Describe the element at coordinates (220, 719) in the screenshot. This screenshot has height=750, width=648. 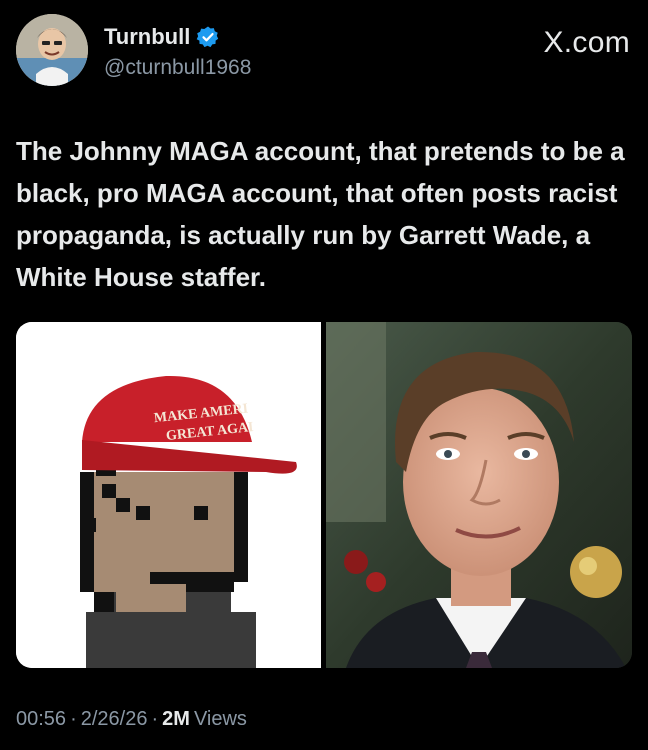
I see `views-label: Views` at that location.